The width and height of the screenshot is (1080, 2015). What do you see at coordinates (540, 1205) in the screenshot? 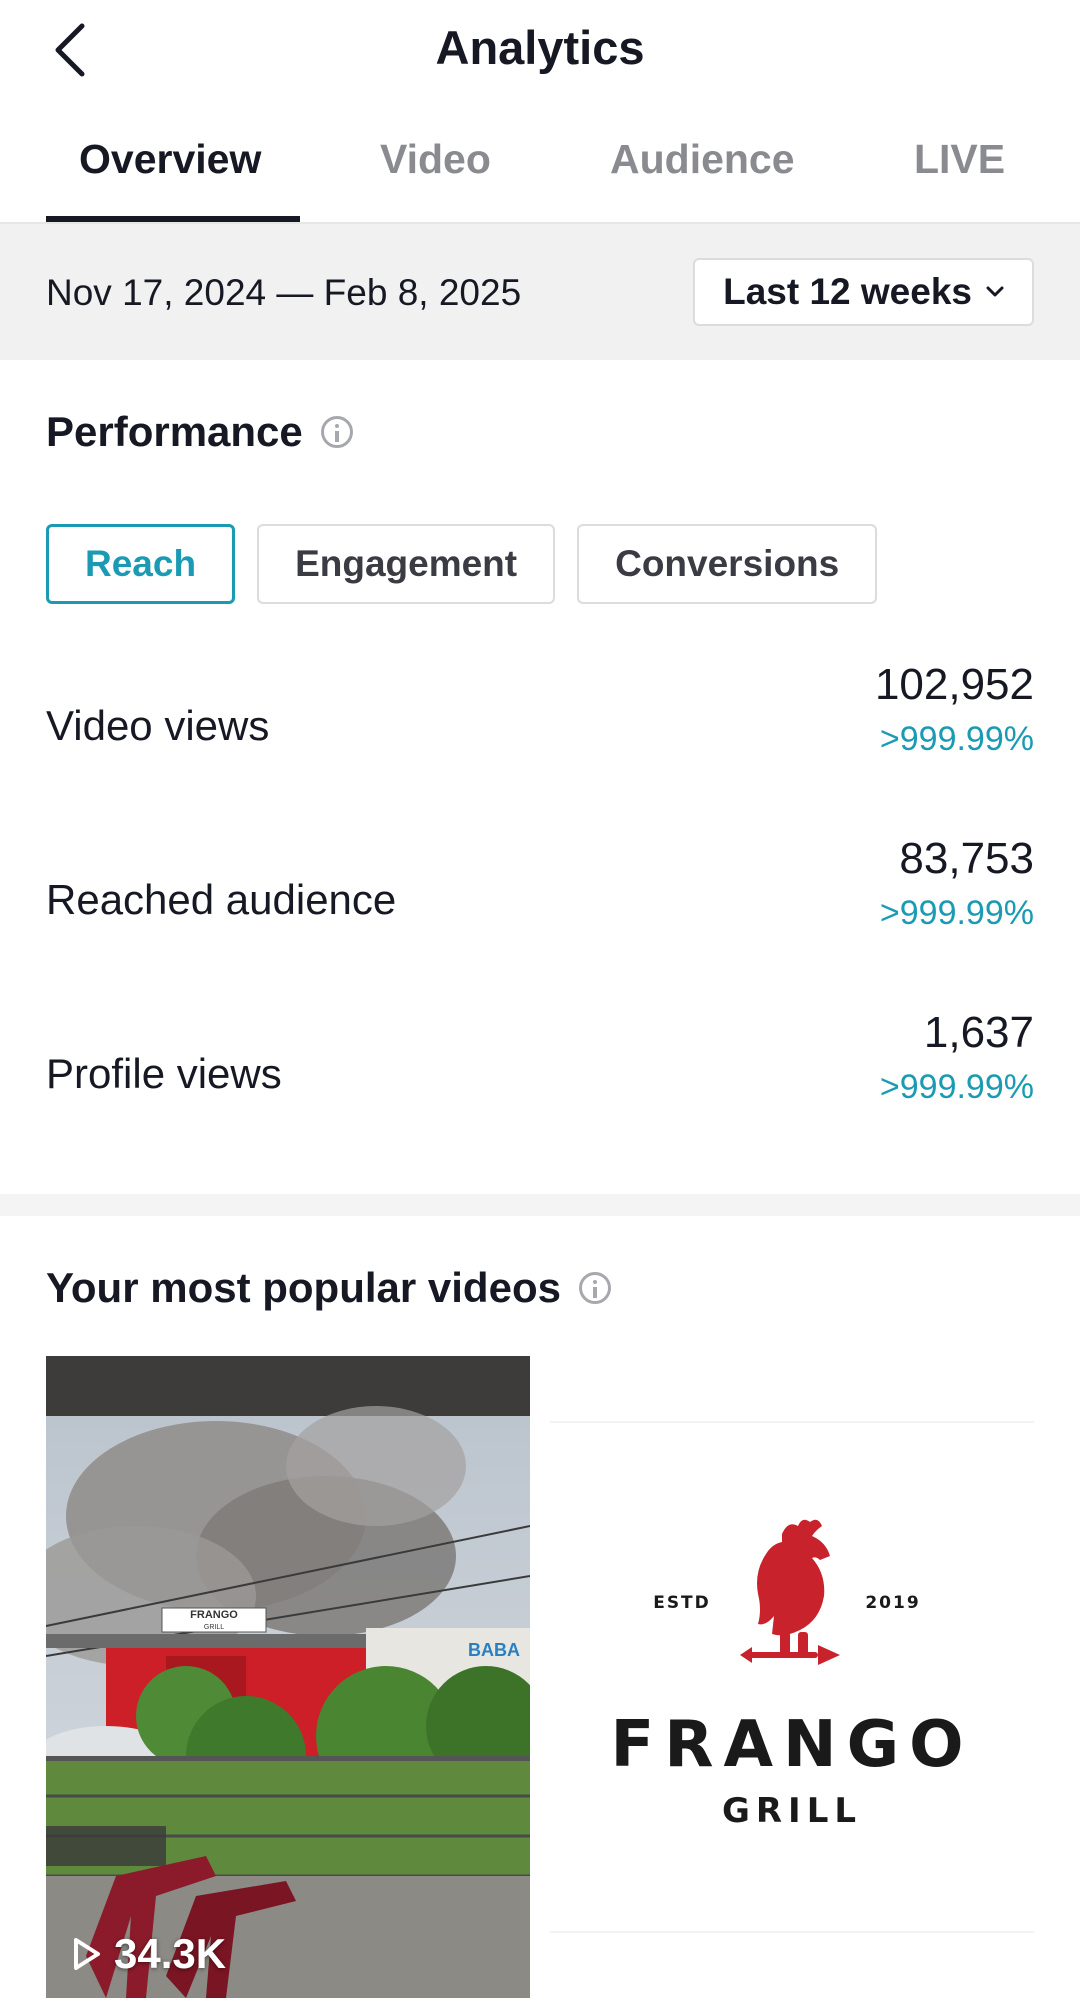
I see `section-divider` at bounding box center [540, 1205].